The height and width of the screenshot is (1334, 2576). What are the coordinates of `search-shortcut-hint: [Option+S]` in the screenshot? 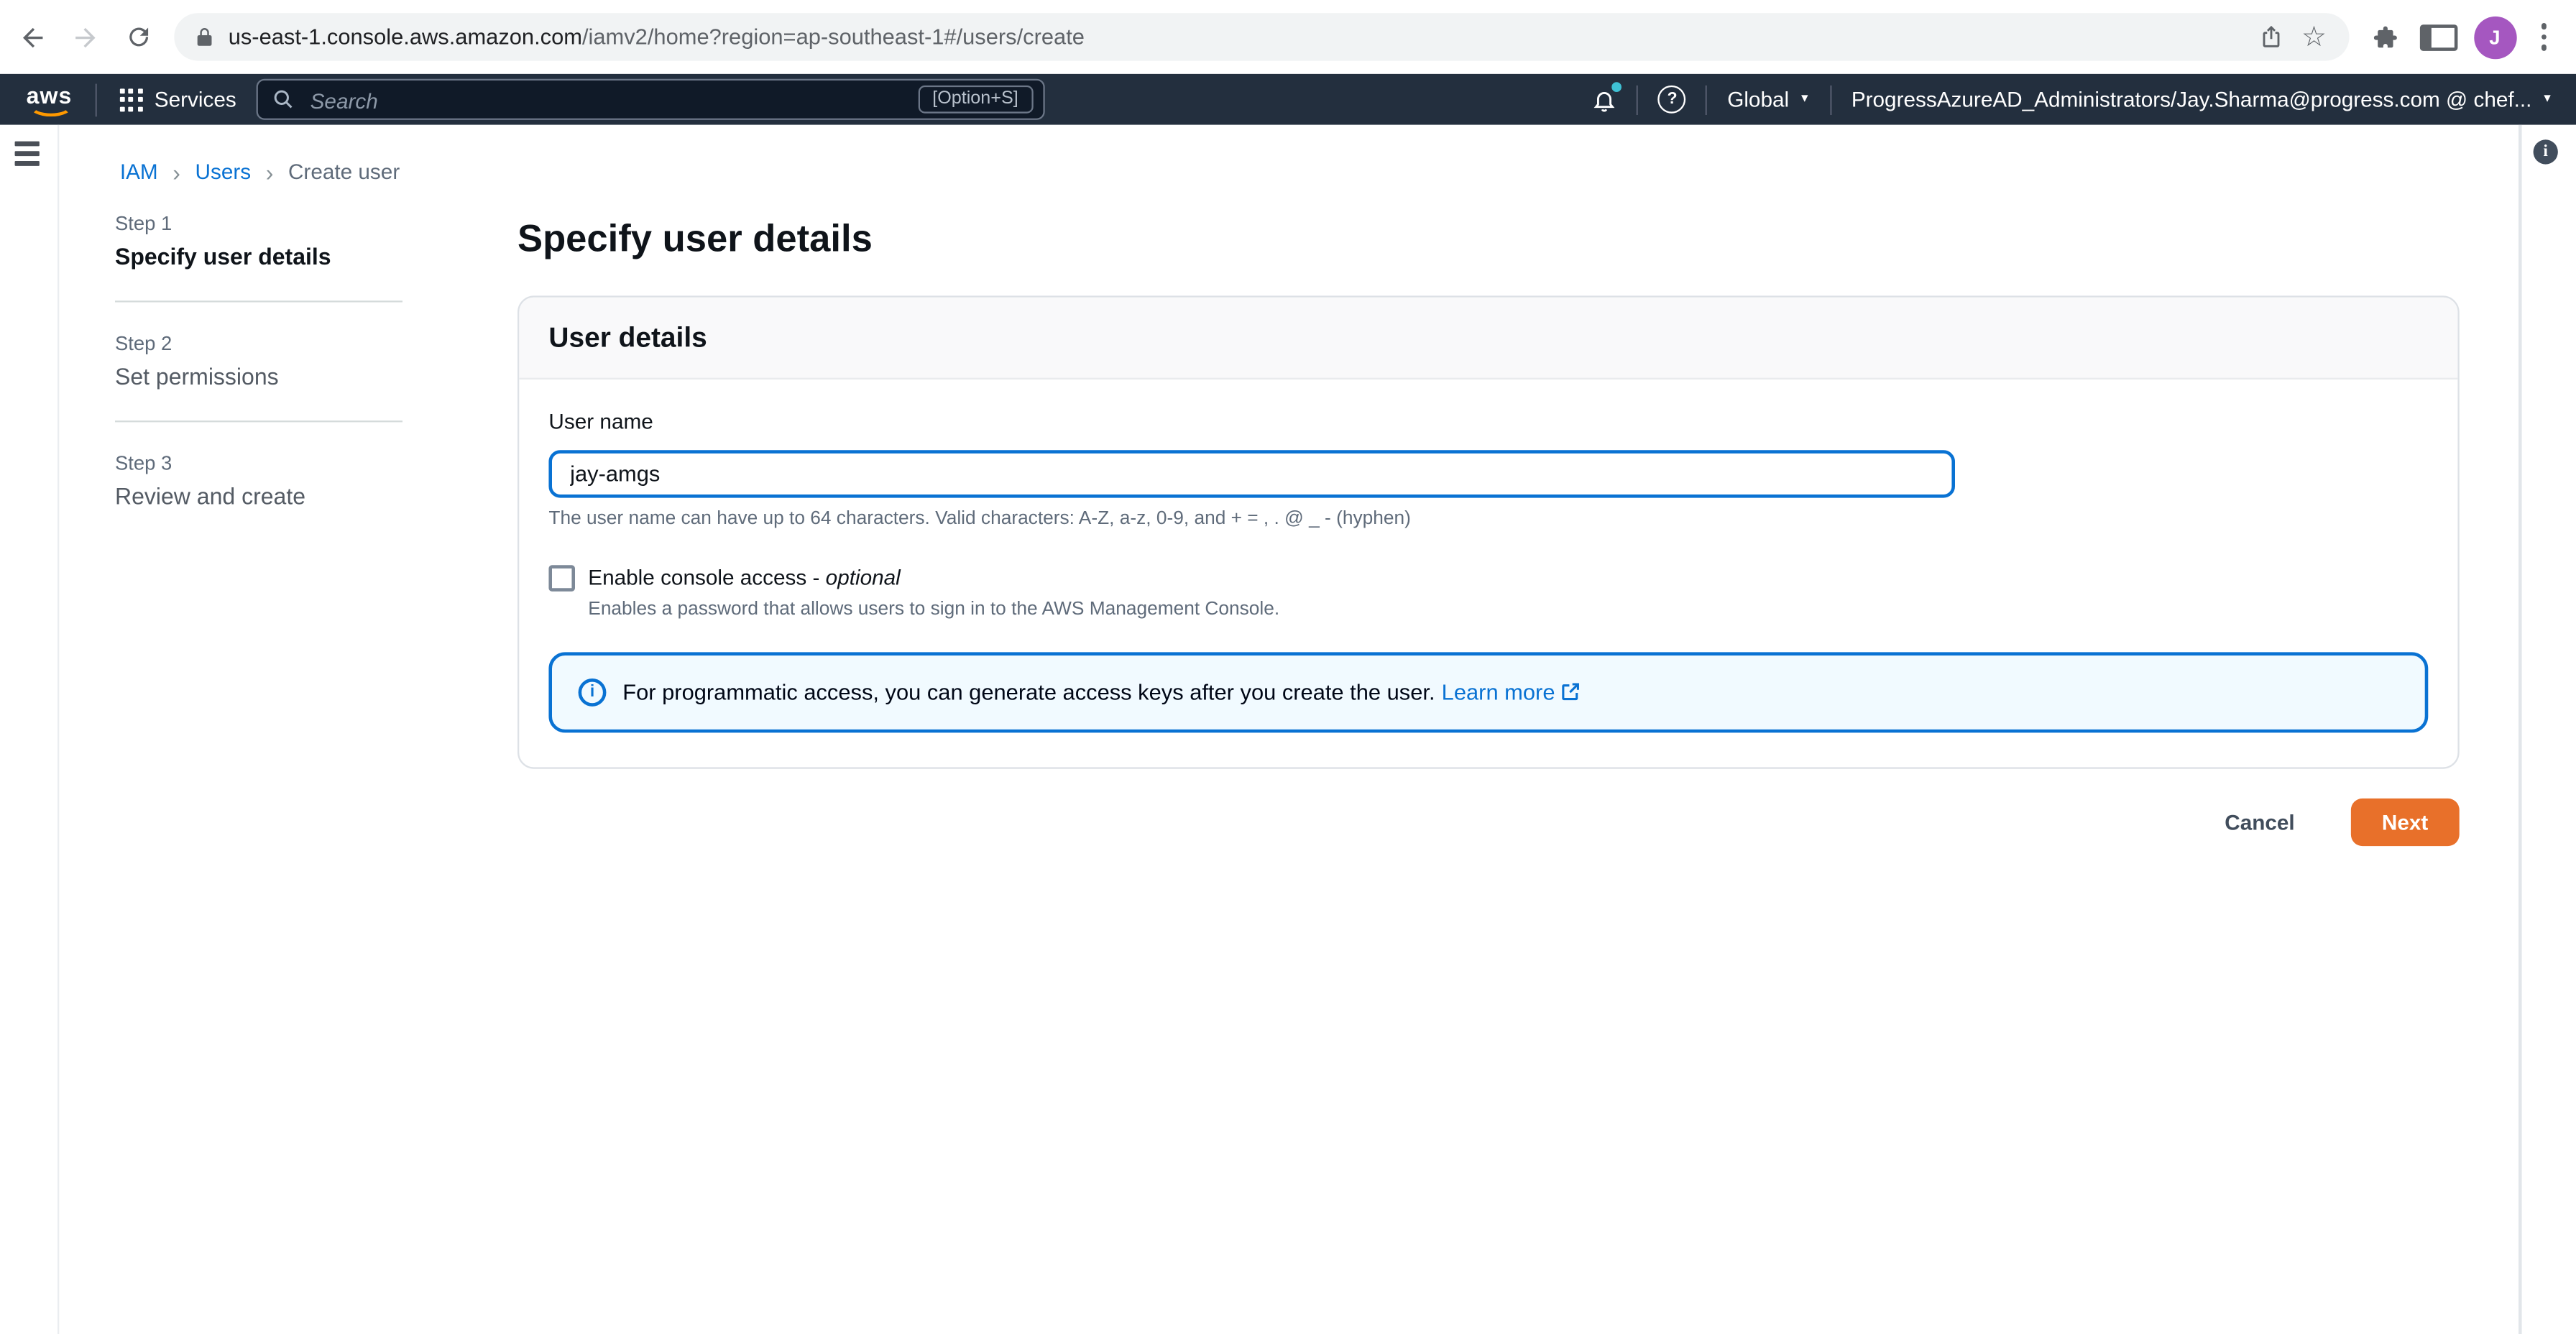 It's located at (975, 98).